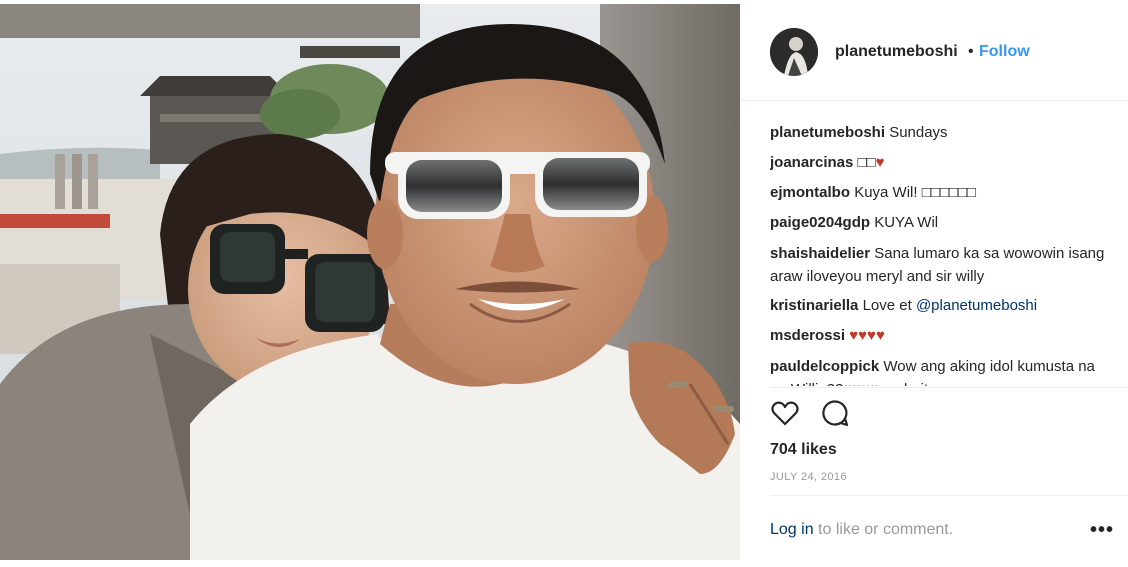  What do you see at coordinates (803, 450) in the screenshot?
I see `likes-count: 704 likes` at bounding box center [803, 450].